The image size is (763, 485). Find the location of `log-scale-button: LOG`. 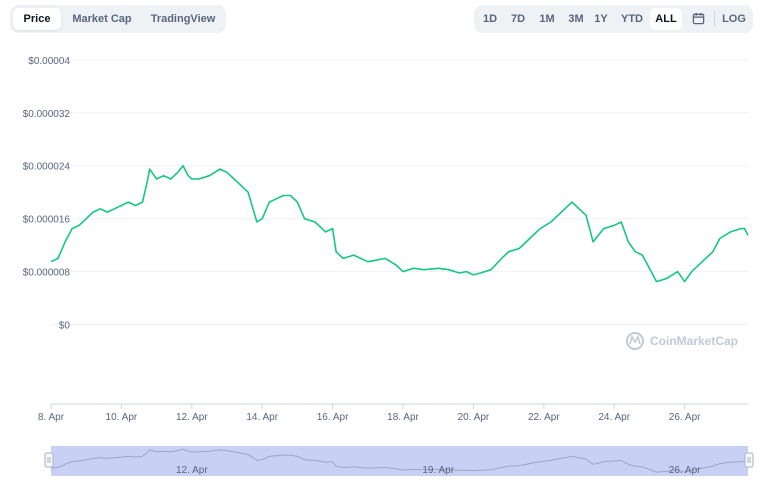

log-scale-button: LOG is located at coordinates (734, 19).